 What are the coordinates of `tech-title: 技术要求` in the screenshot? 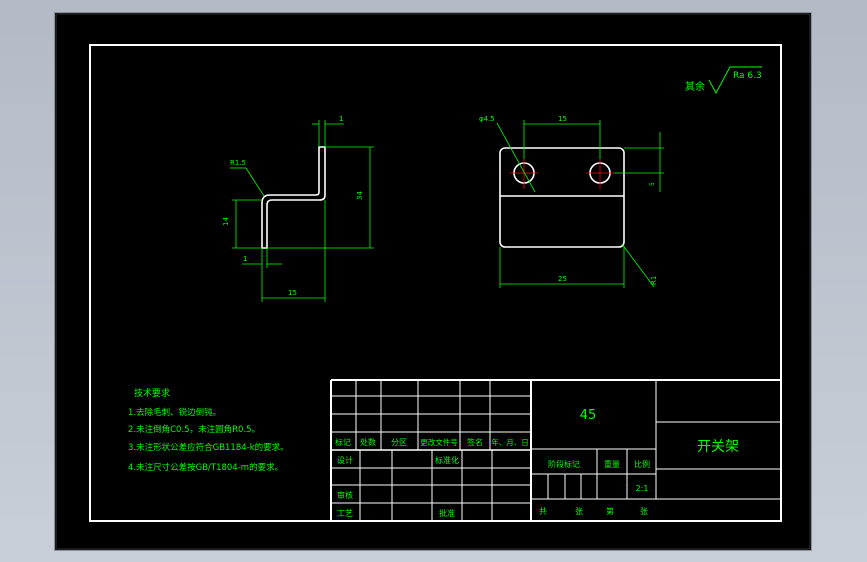 It's located at (152, 393).